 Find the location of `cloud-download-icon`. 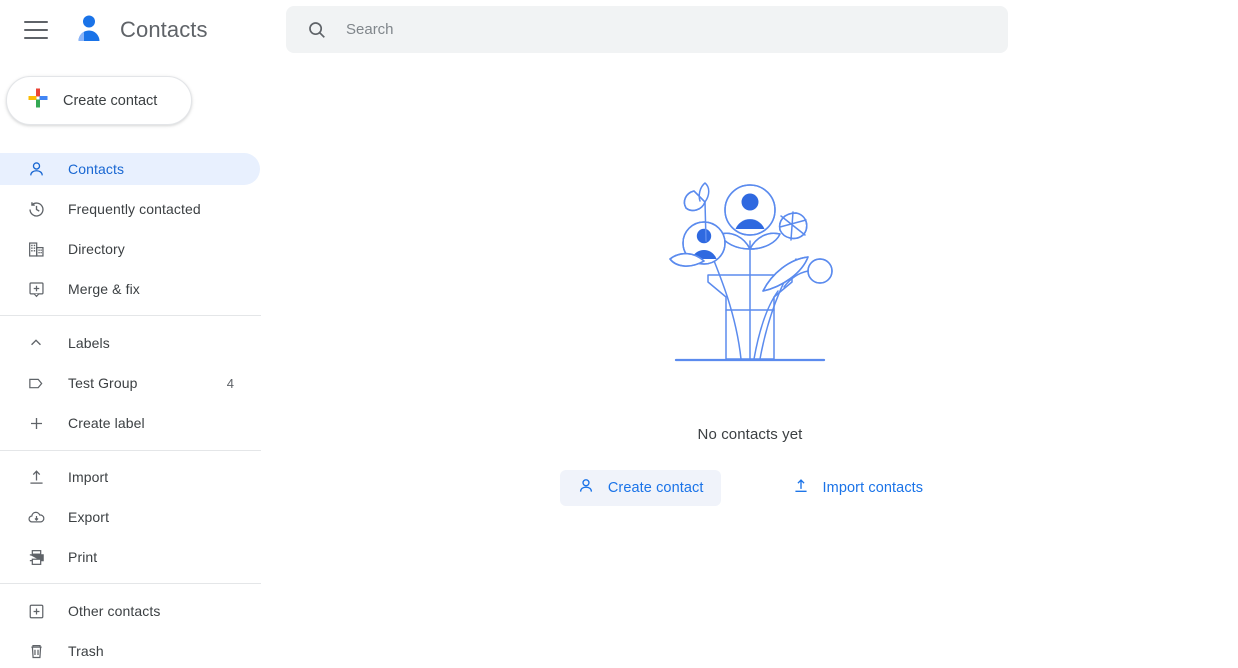

cloud-download-icon is located at coordinates (36, 517).